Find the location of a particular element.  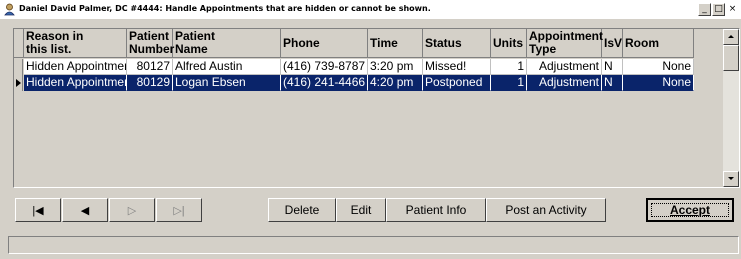

cell-phone: (416) 241-4466 is located at coordinates (324, 83).